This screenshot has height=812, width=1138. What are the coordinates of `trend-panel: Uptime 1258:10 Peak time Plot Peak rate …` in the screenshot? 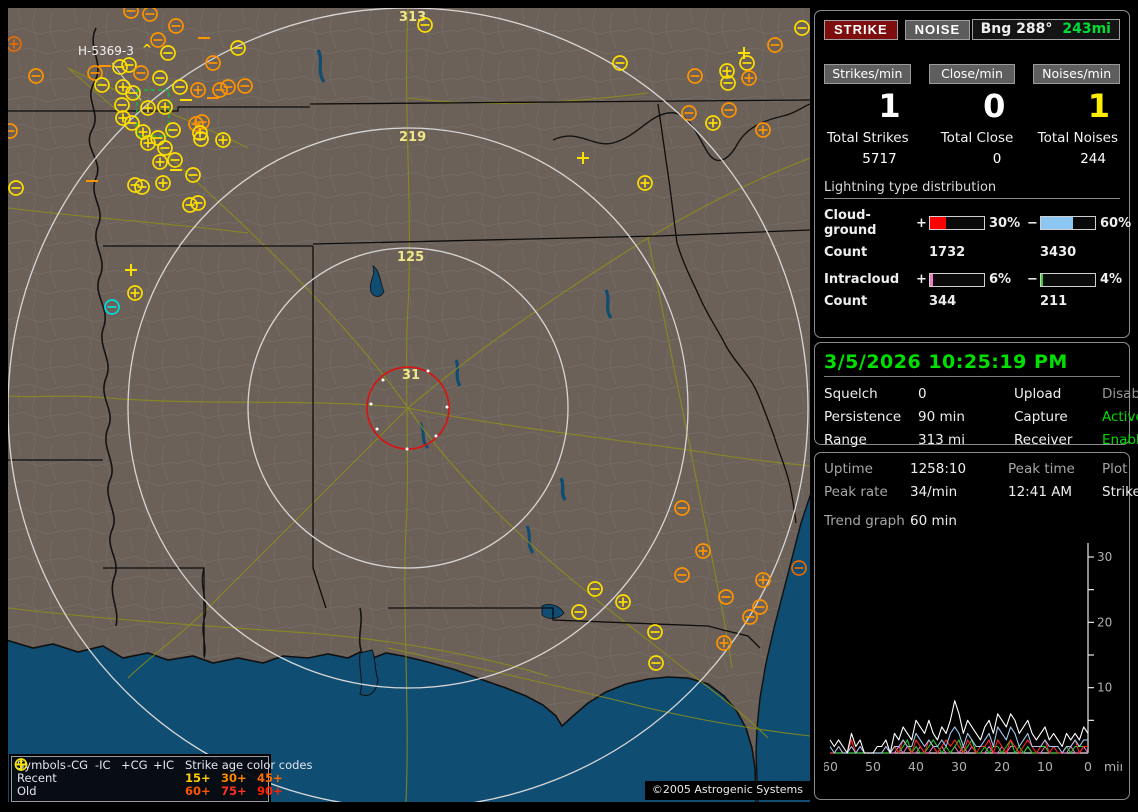 It's located at (976, 626).